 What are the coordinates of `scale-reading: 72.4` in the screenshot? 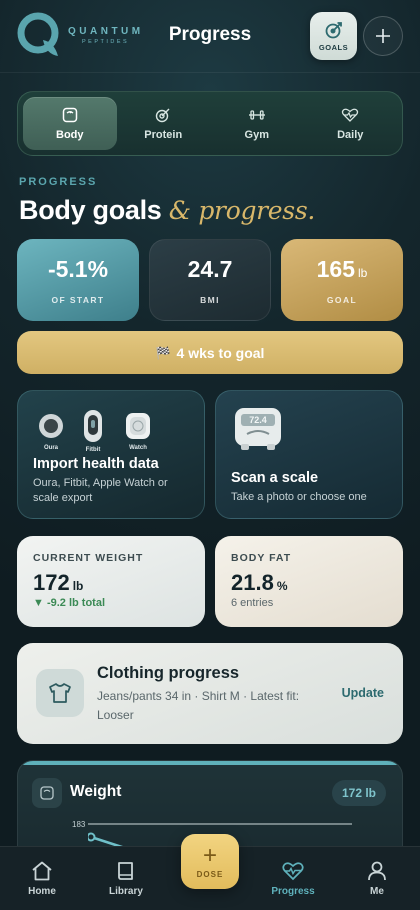 It's located at (258, 420).